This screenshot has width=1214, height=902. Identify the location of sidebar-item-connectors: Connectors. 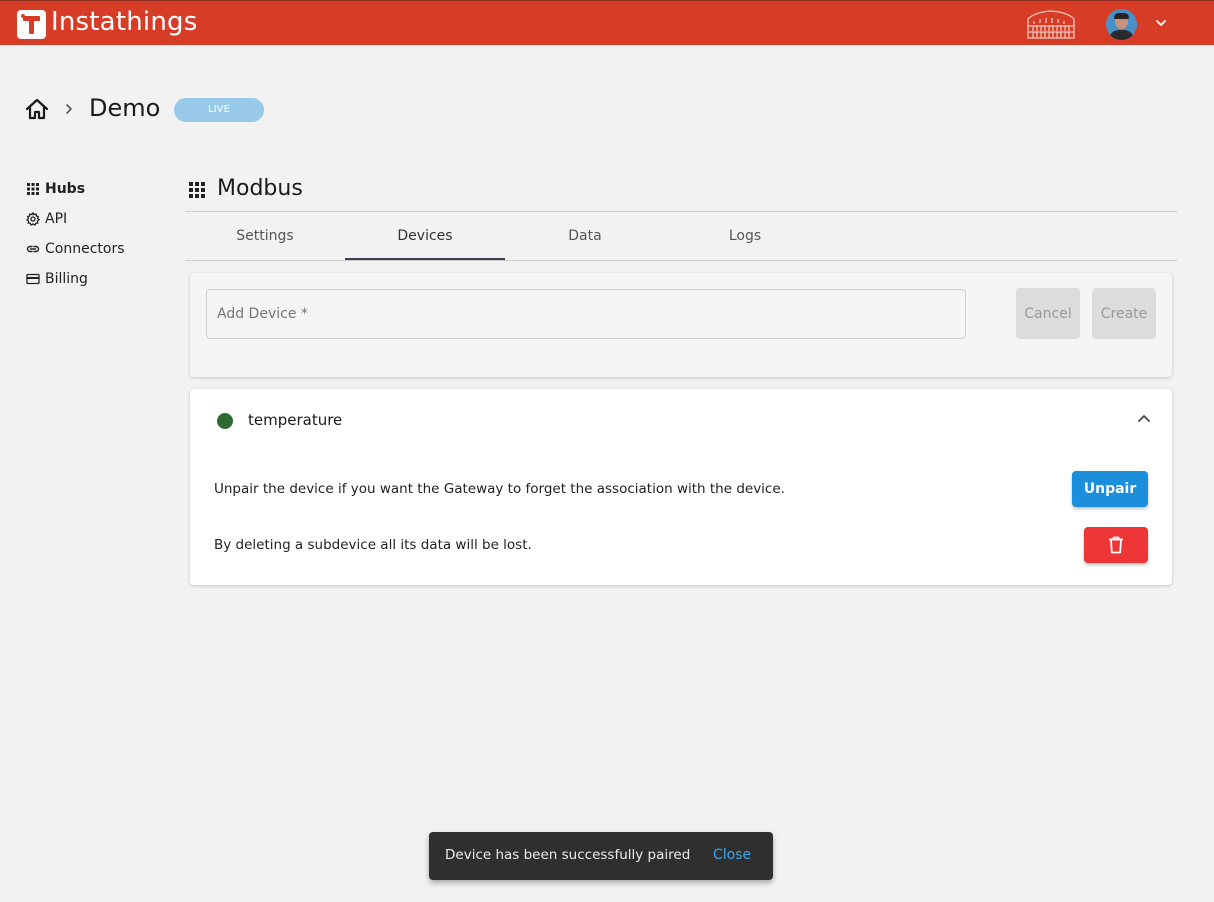
(75, 249).